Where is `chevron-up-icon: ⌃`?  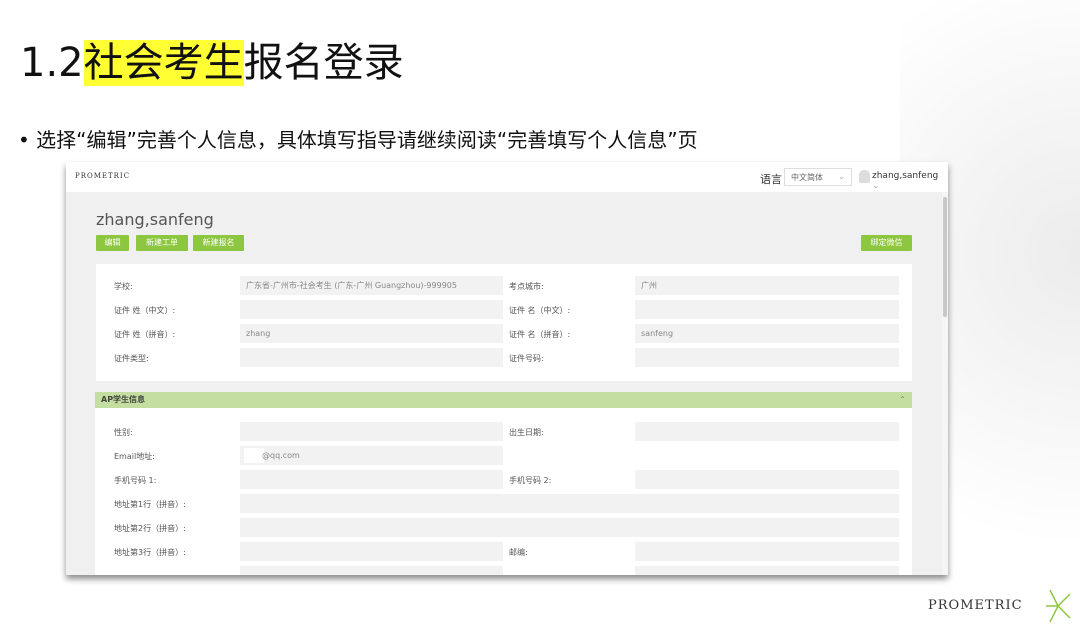
chevron-up-icon: ⌃ is located at coordinates (902, 400).